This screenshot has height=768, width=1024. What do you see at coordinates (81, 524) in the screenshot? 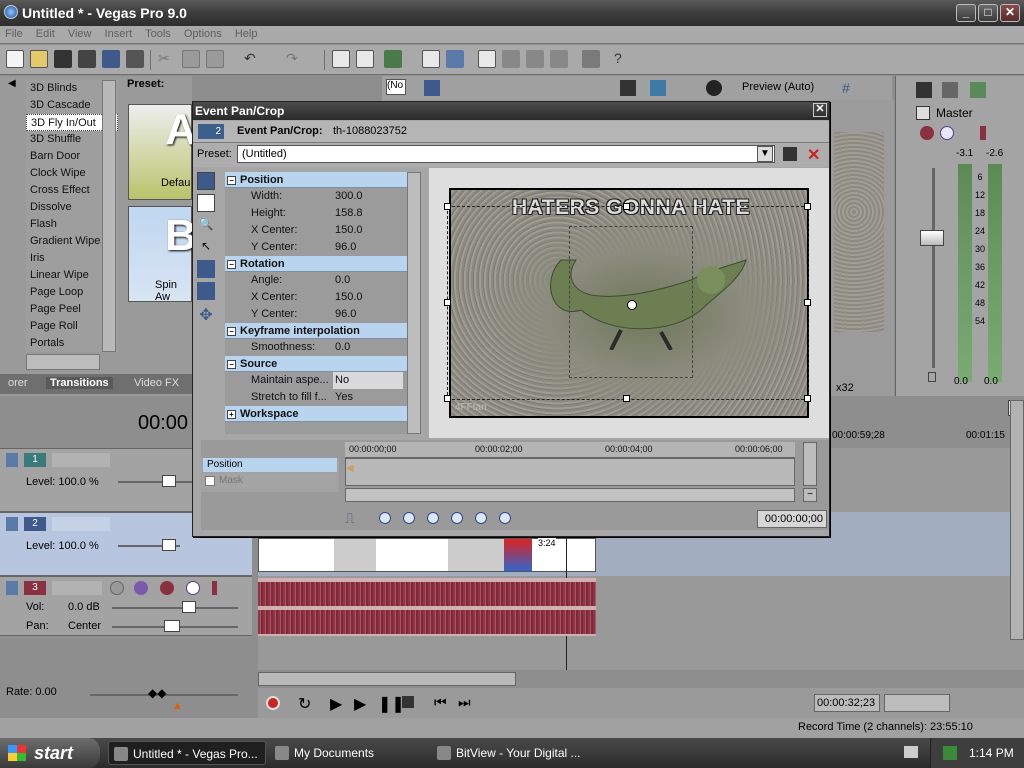
I see `track-name-field` at bounding box center [81, 524].